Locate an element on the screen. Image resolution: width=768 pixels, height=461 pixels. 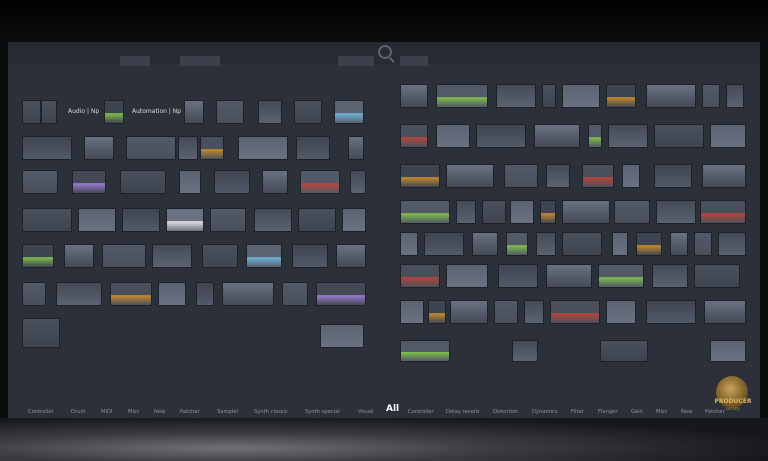
category-tab-sampler: Sampler is located at coordinates (228, 412).